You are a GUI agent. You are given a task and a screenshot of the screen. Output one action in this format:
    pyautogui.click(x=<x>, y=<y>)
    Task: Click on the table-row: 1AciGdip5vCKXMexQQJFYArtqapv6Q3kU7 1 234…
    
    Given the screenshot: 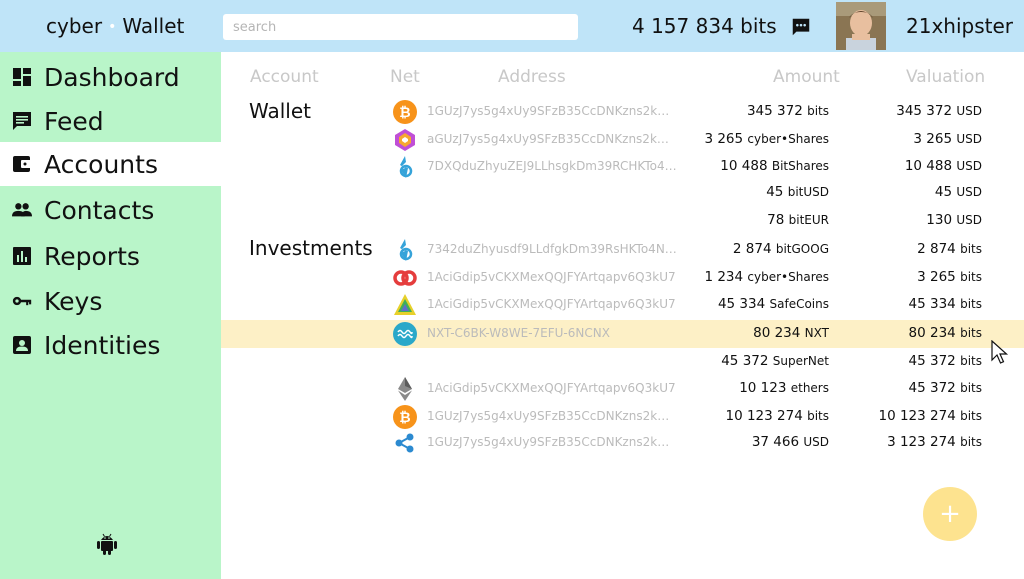 What is the action you would take?
    pyautogui.click(x=622, y=278)
    